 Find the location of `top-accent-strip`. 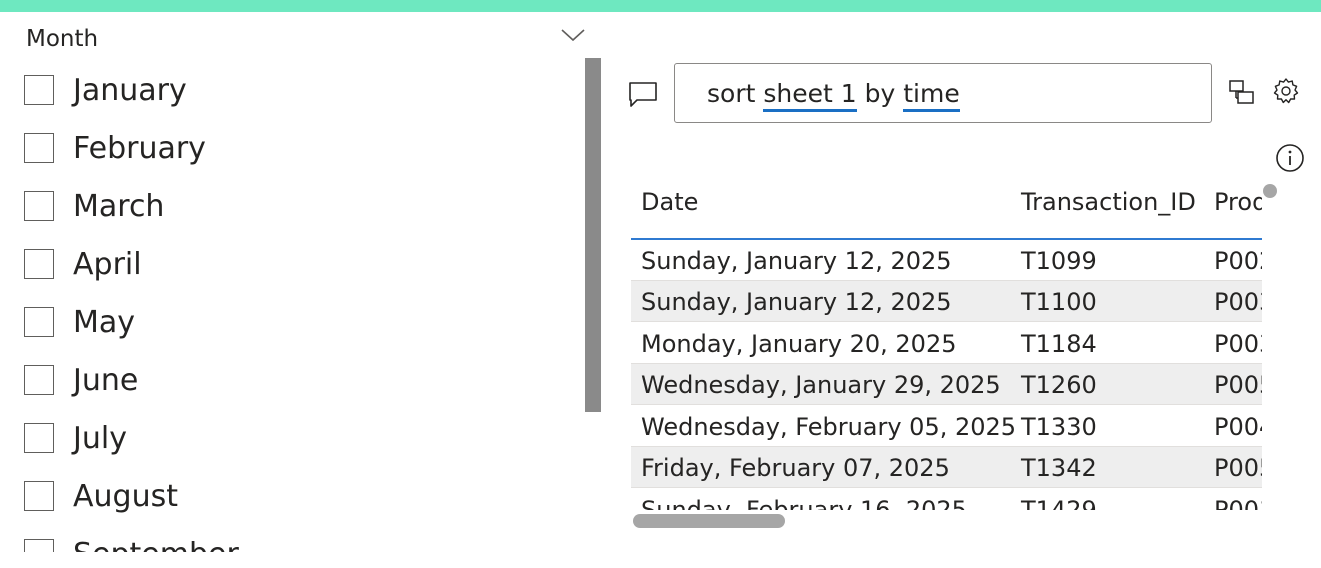

top-accent-strip is located at coordinates (660, 6).